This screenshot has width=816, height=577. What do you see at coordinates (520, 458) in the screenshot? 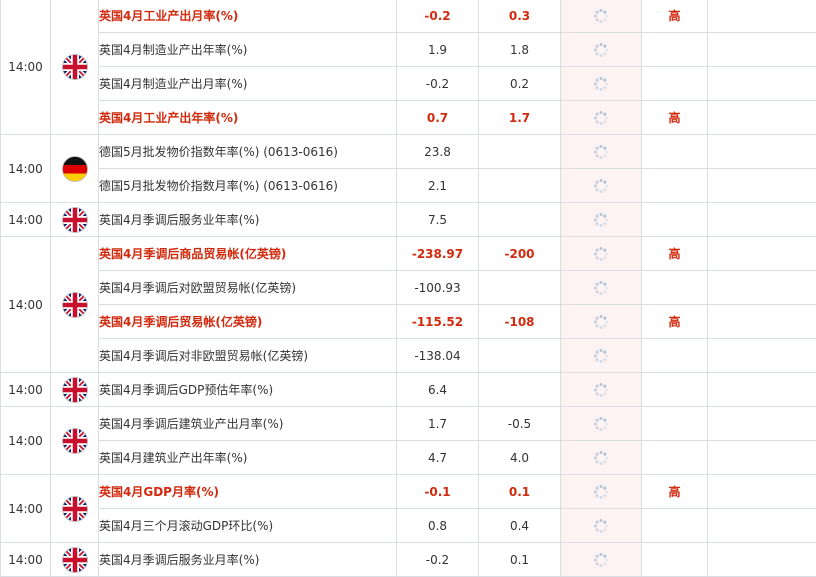
I see `forecast-value: 4.0` at bounding box center [520, 458].